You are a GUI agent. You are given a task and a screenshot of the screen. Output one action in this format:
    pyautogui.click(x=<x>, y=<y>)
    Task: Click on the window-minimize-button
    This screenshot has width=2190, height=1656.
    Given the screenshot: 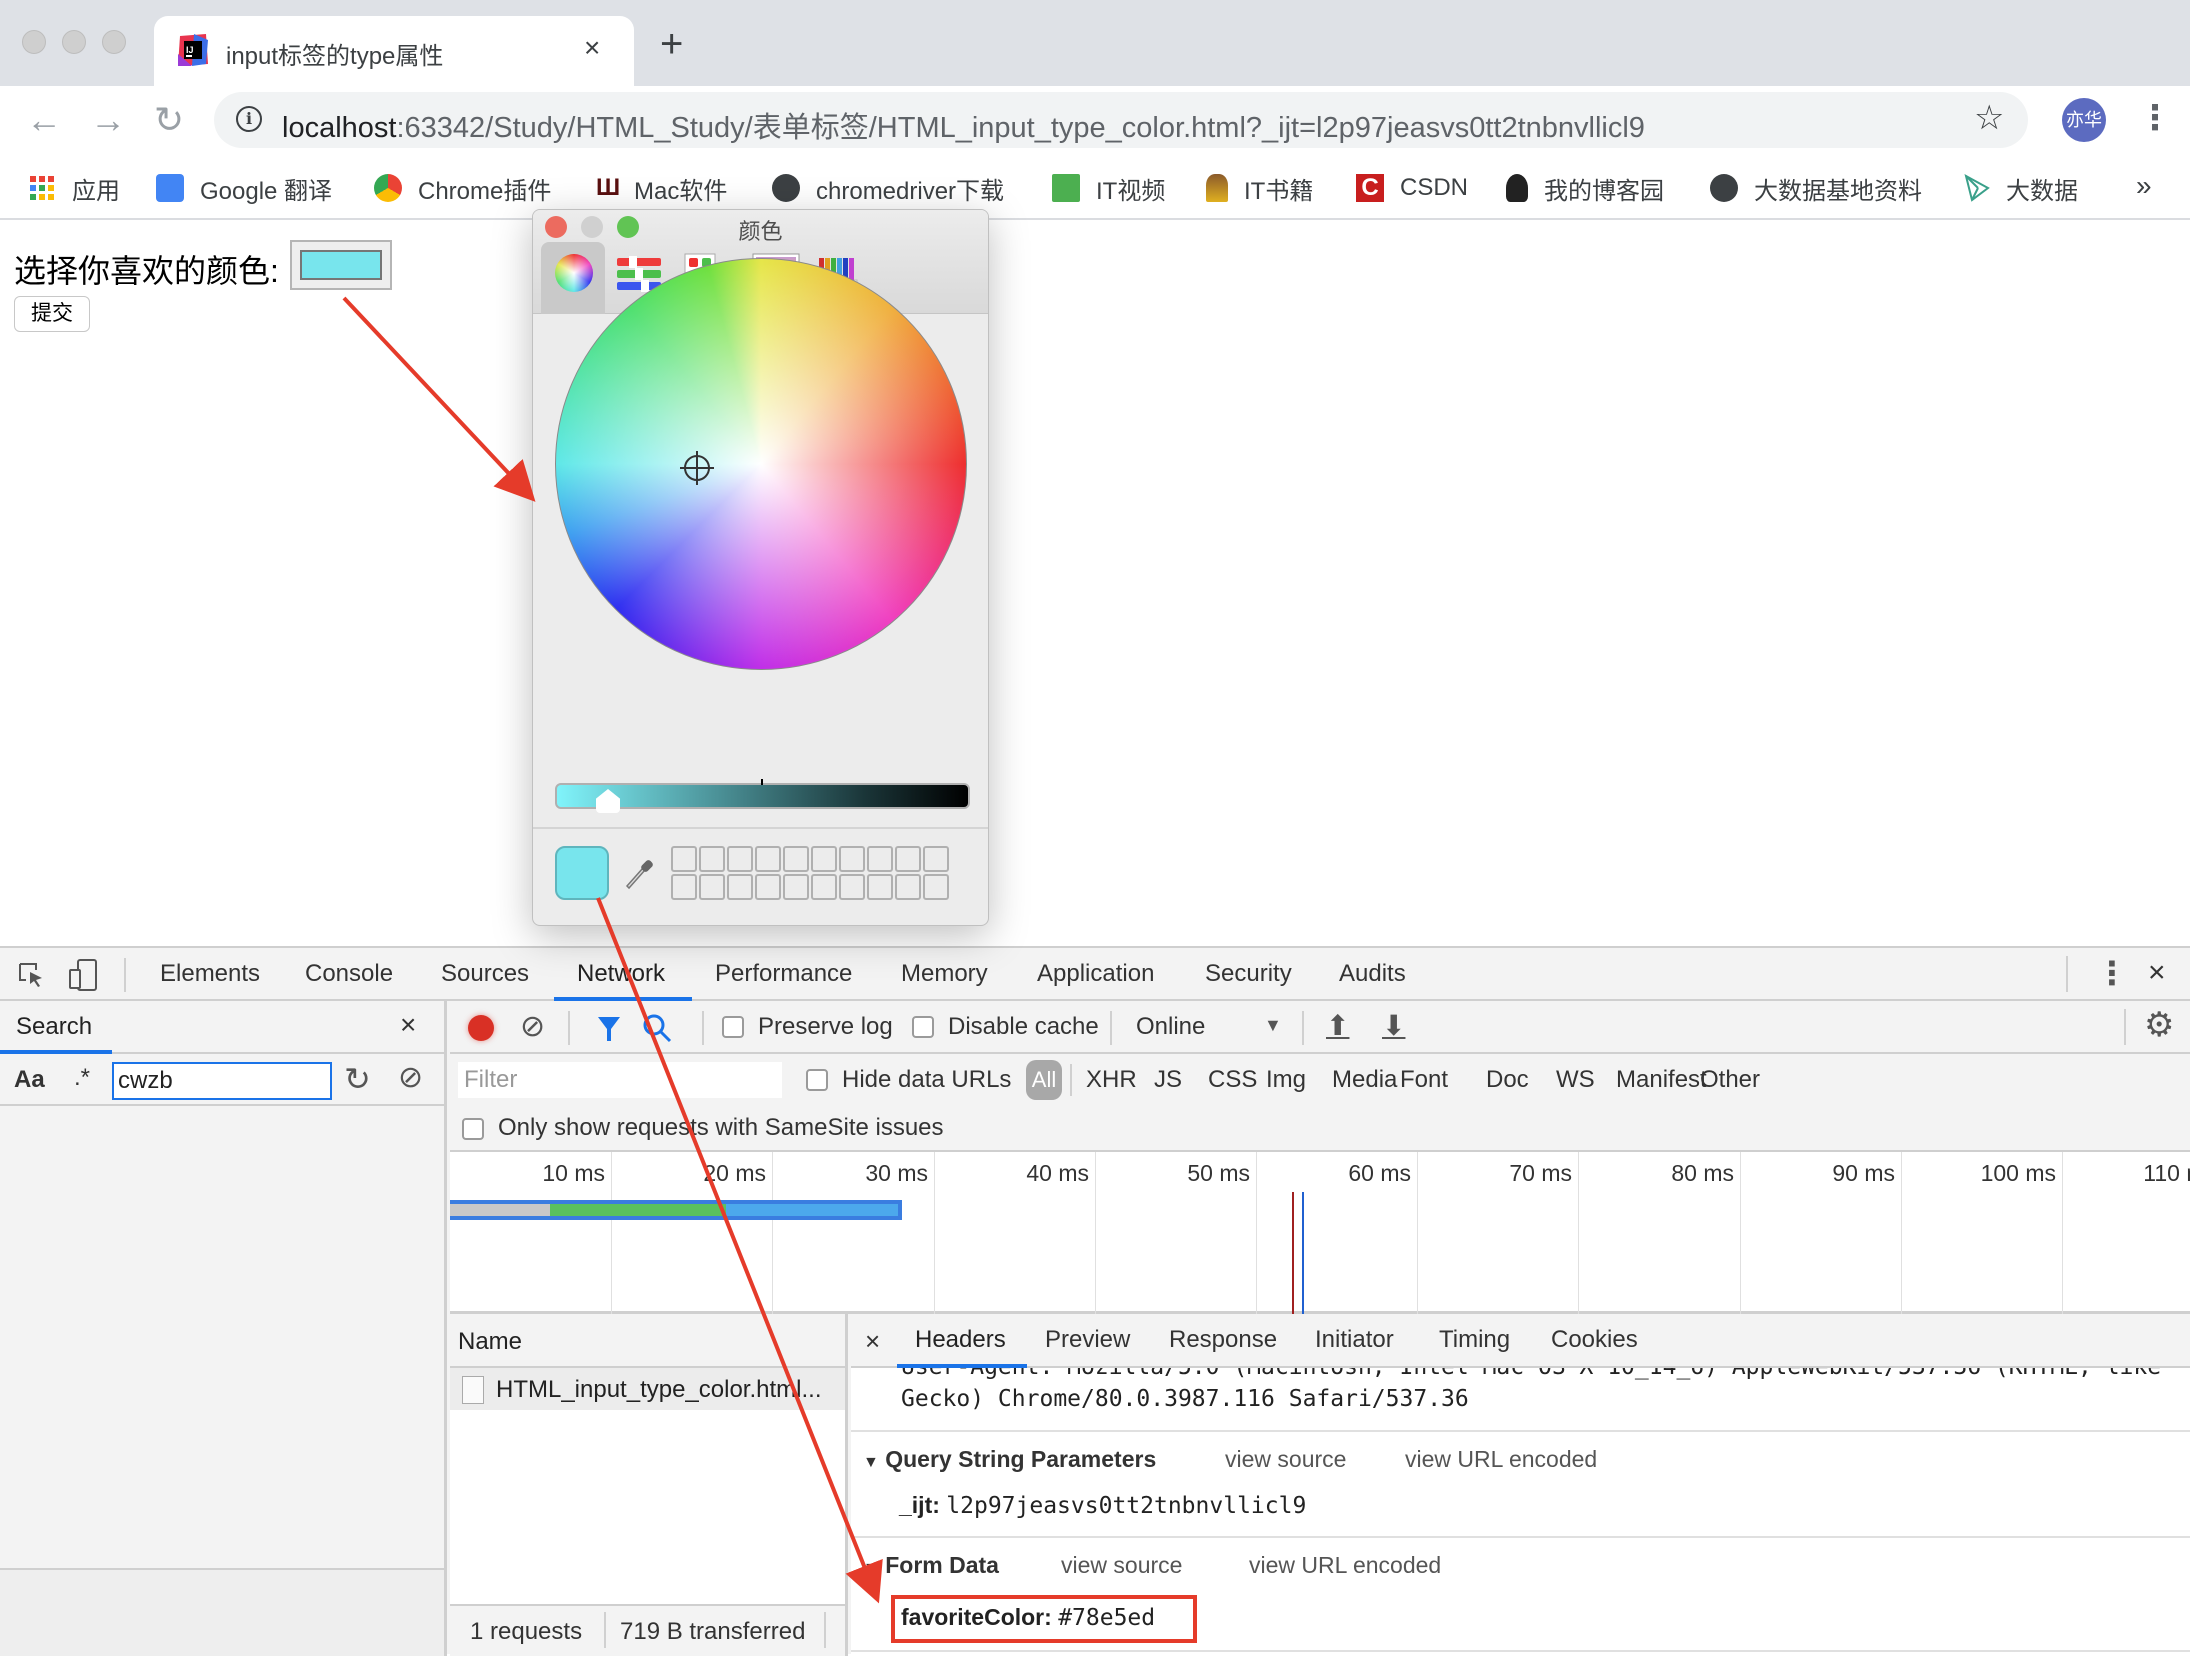 What is the action you would take?
    pyautogui.click(x=74, y=42)
    